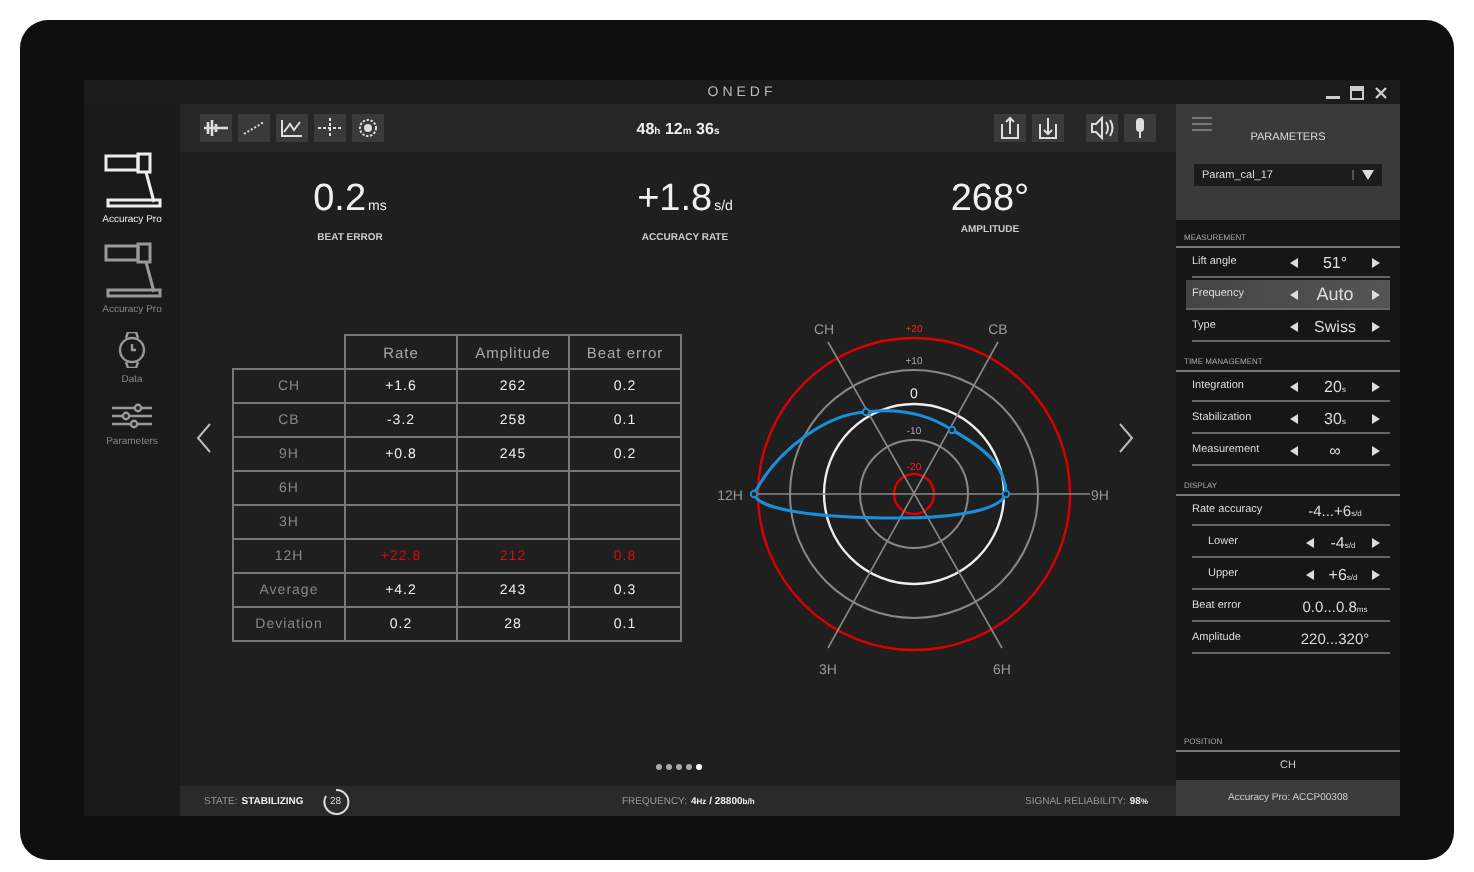  I want to click on crosshair-tool-icon, so click(330, 128).